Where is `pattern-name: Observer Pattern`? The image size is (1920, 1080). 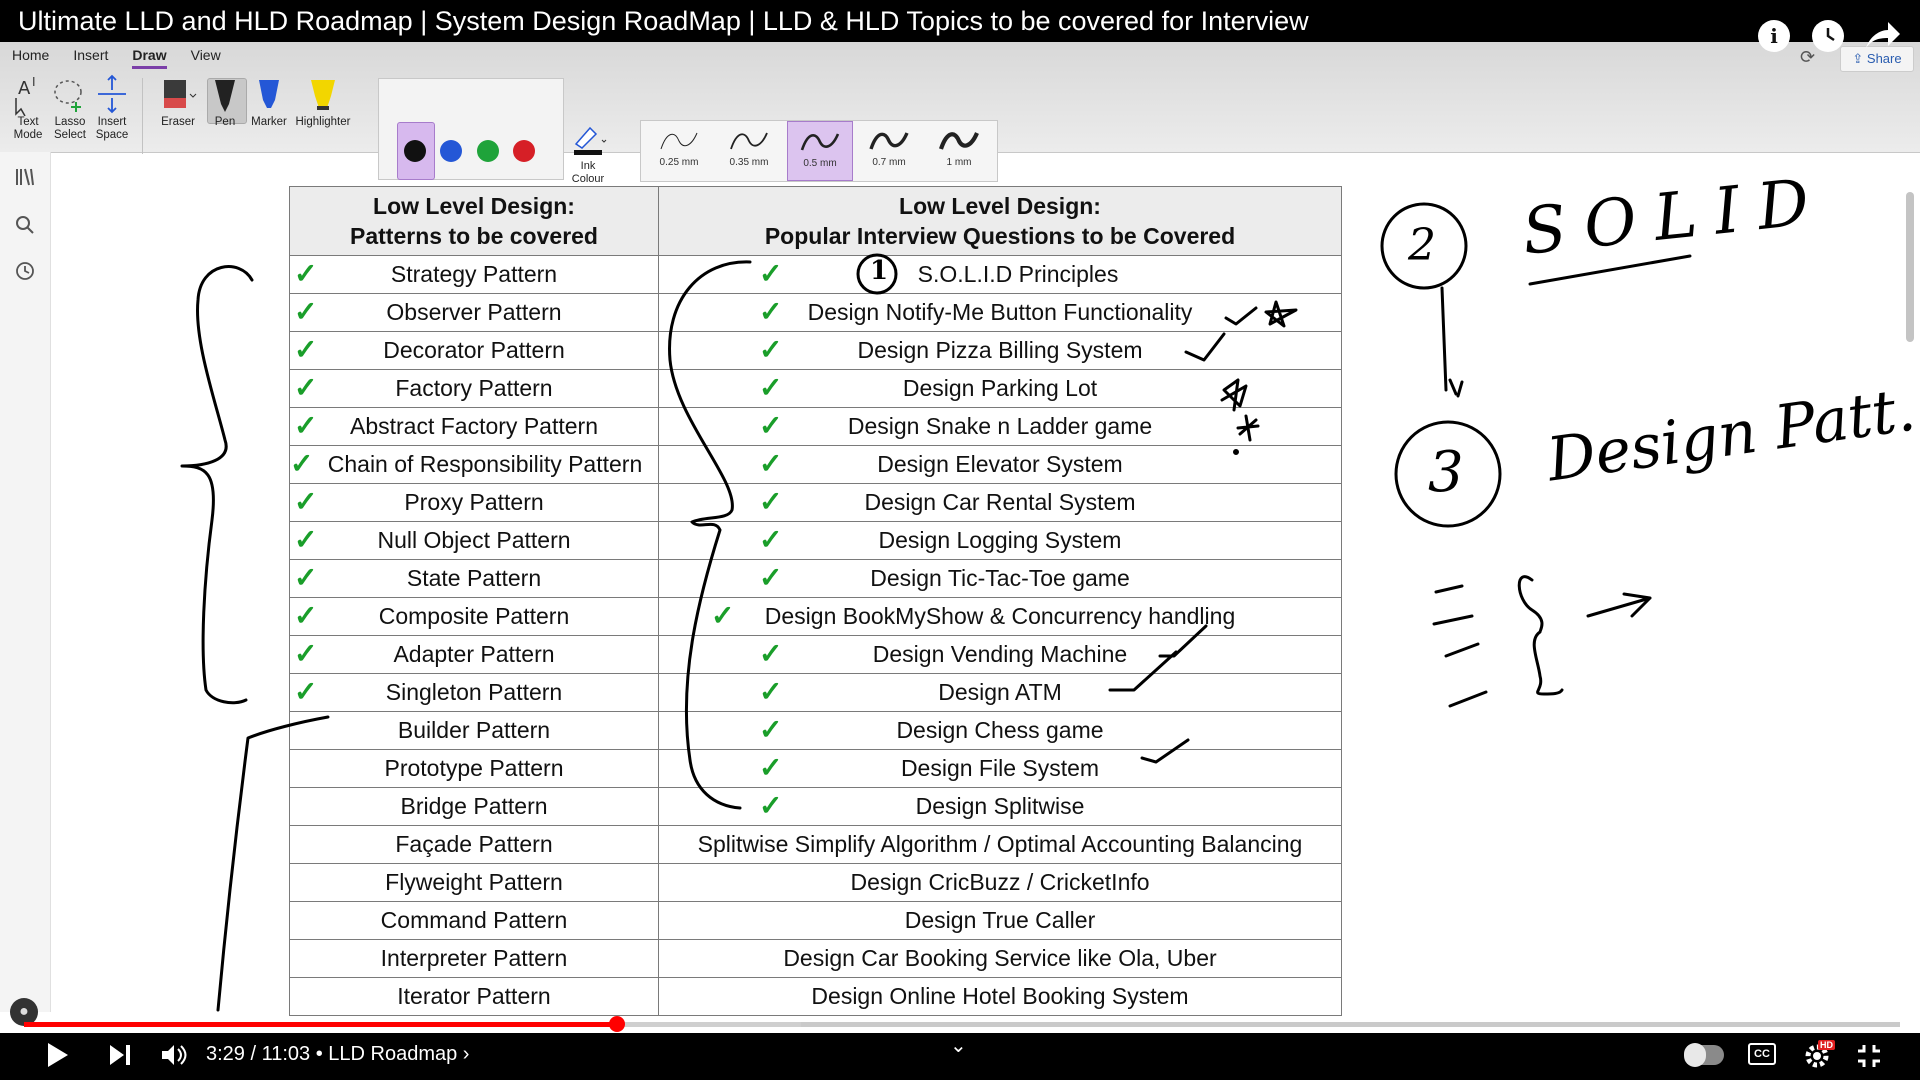
pattern-name: Observer Pattern is located at coordinates (474, 312).